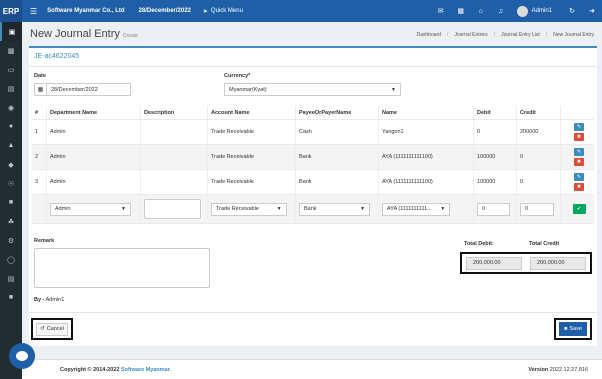  What do you see at coordinates (441, 11) in the screenshot?
I see `chat-icon: ✉` at bounding box center [441, 11].